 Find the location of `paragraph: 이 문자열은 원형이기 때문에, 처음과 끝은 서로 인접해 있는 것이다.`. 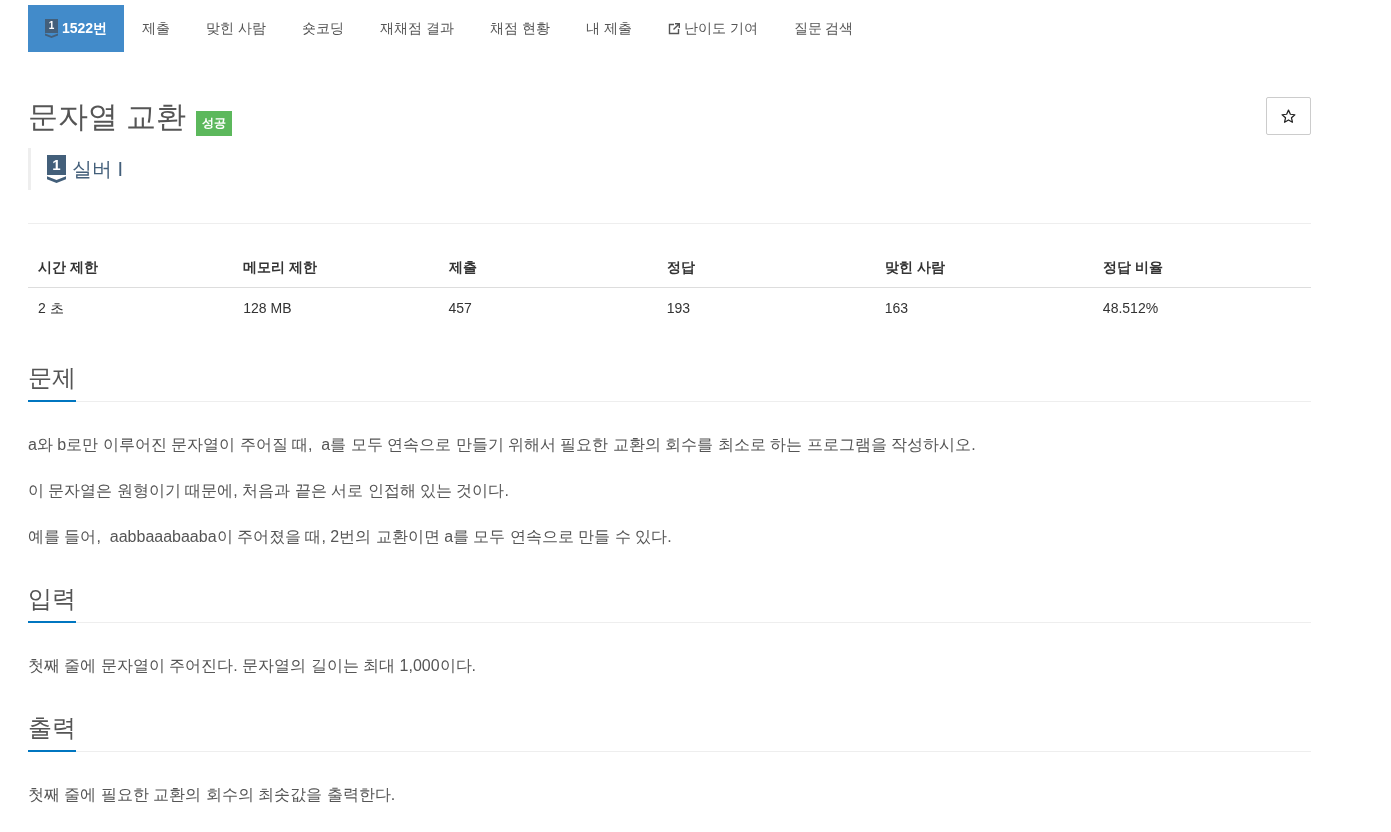

paragraph: 이 문자열은 원형이기 때문에, 처음과 끝은 서로 인접해 있는 것이다. is located at coordinates (269, 491).